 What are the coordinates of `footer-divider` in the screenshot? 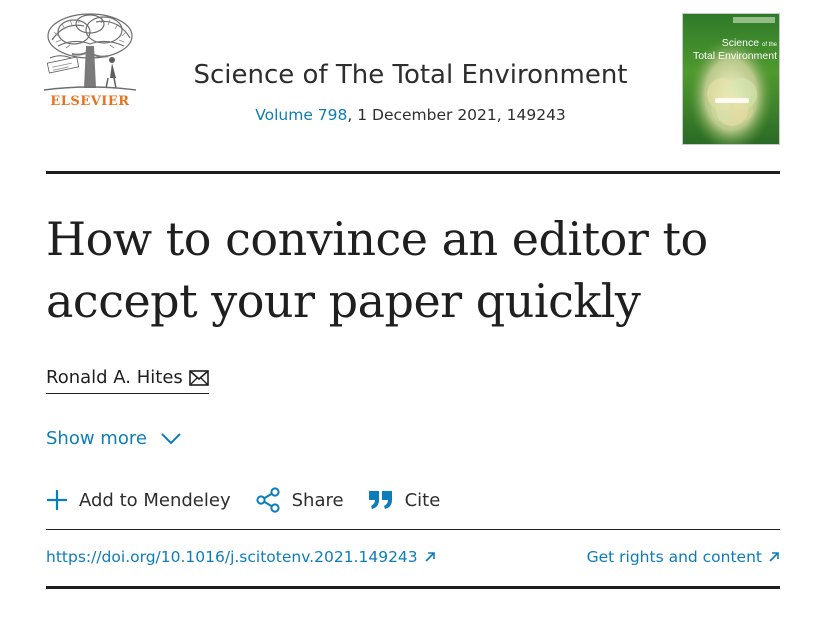 It's located at (413, 587).